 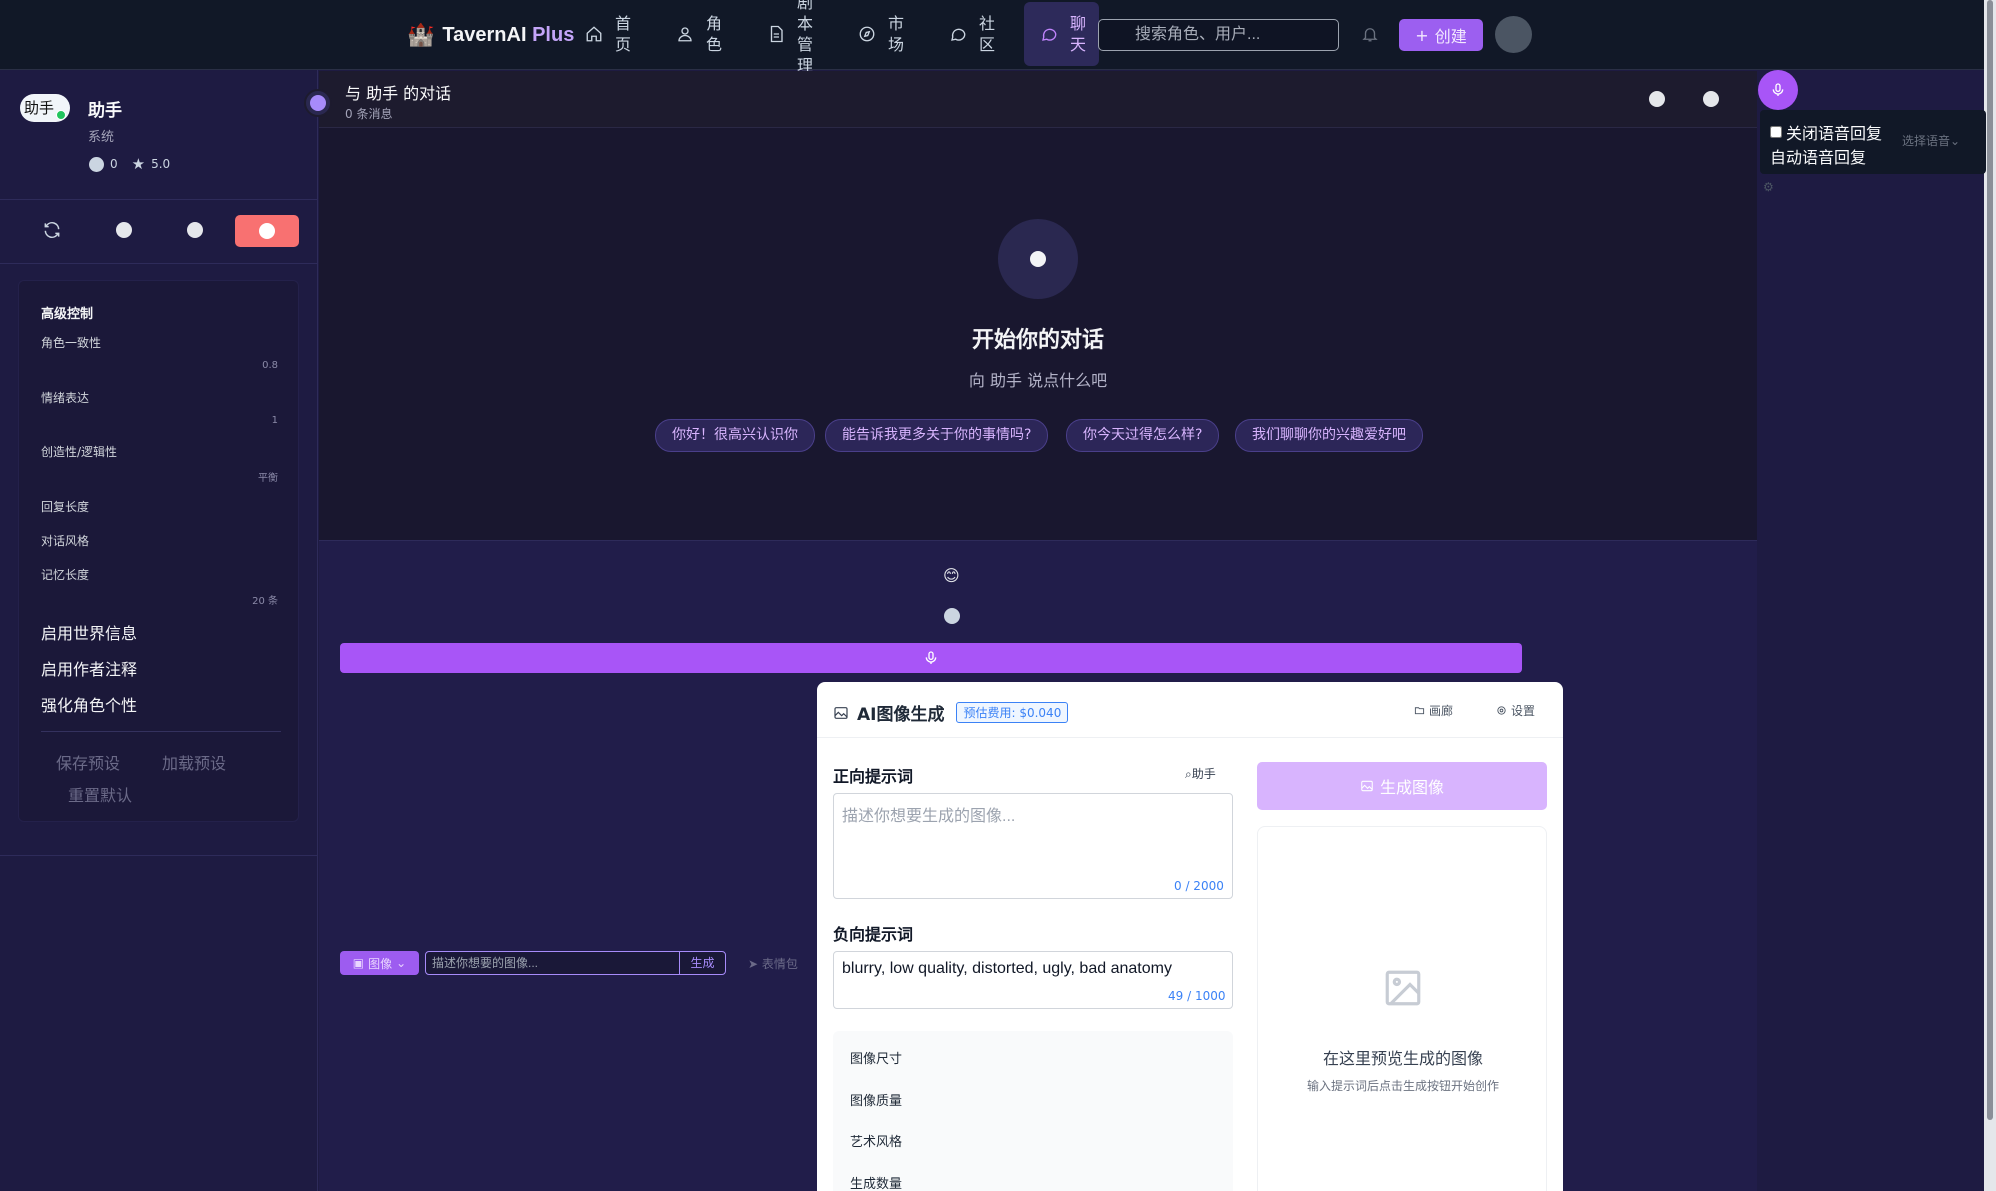 I want to click on image-mode-dropdown: ▣ 图像 ⌄, so click(x=379, y=963).